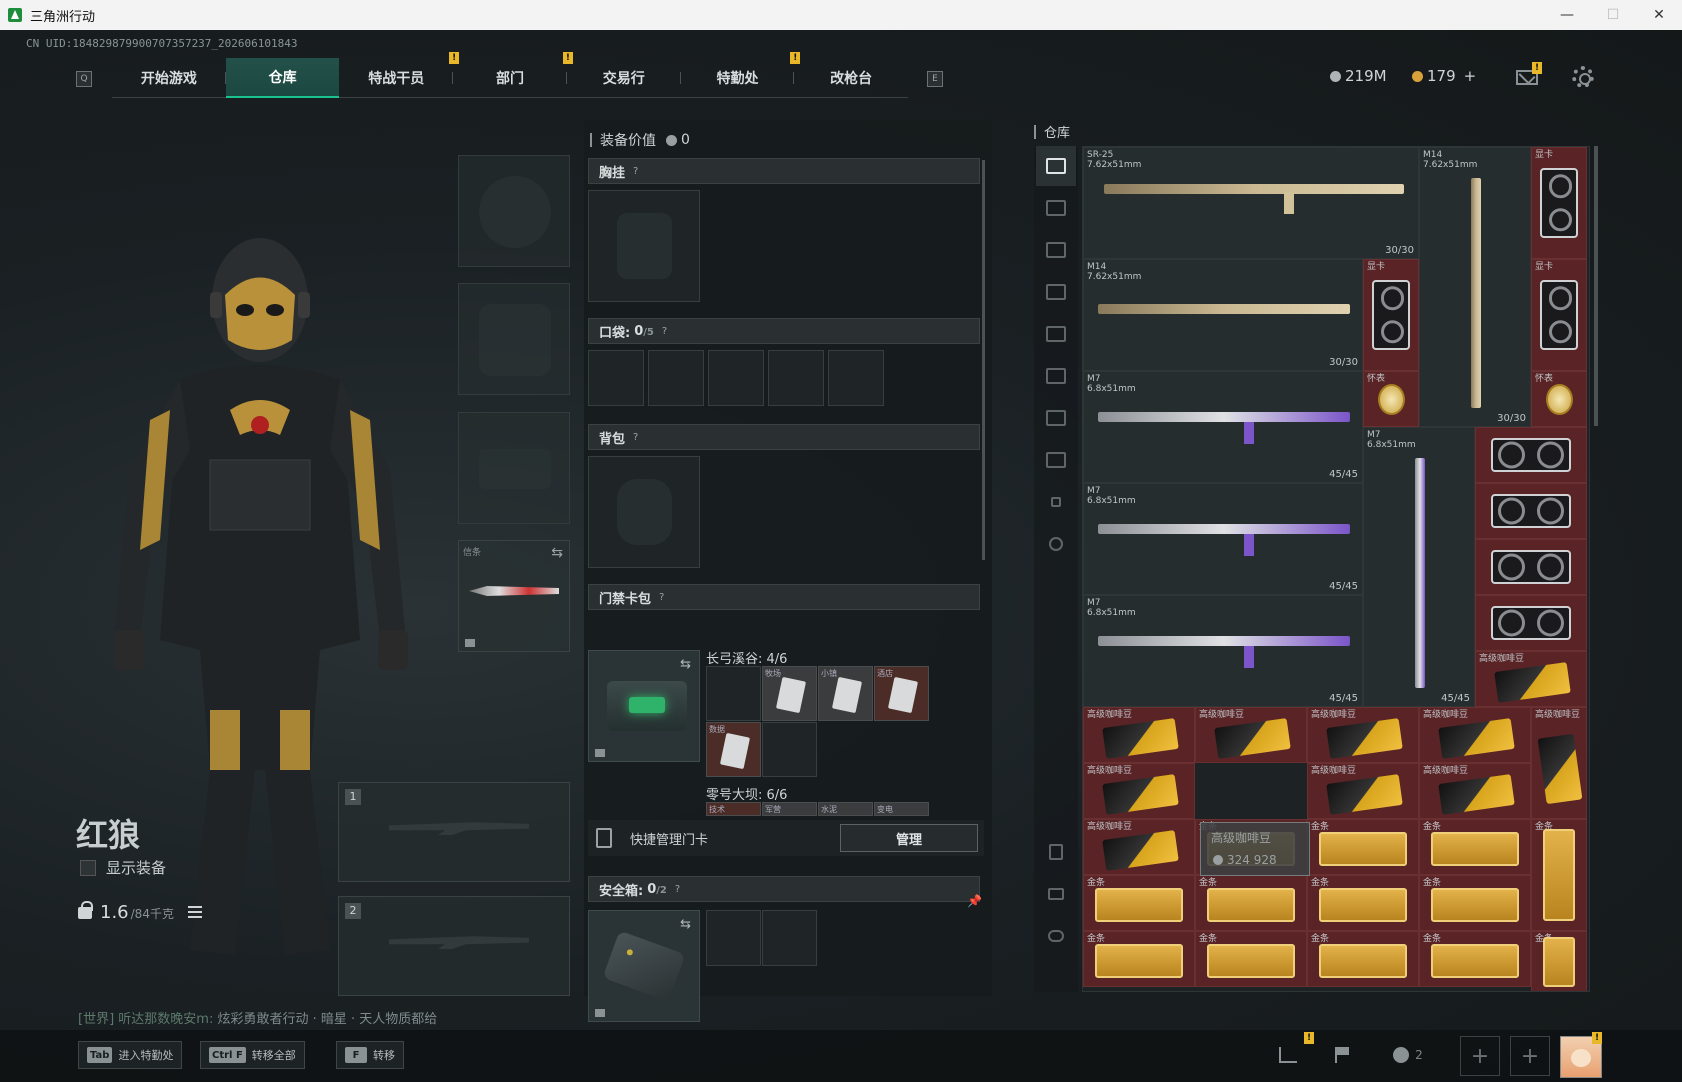 Image resolution: width=1682 pixels, height=1082 pixels. I want to click on tab-operators: 特战干员!, so click(399, 75).